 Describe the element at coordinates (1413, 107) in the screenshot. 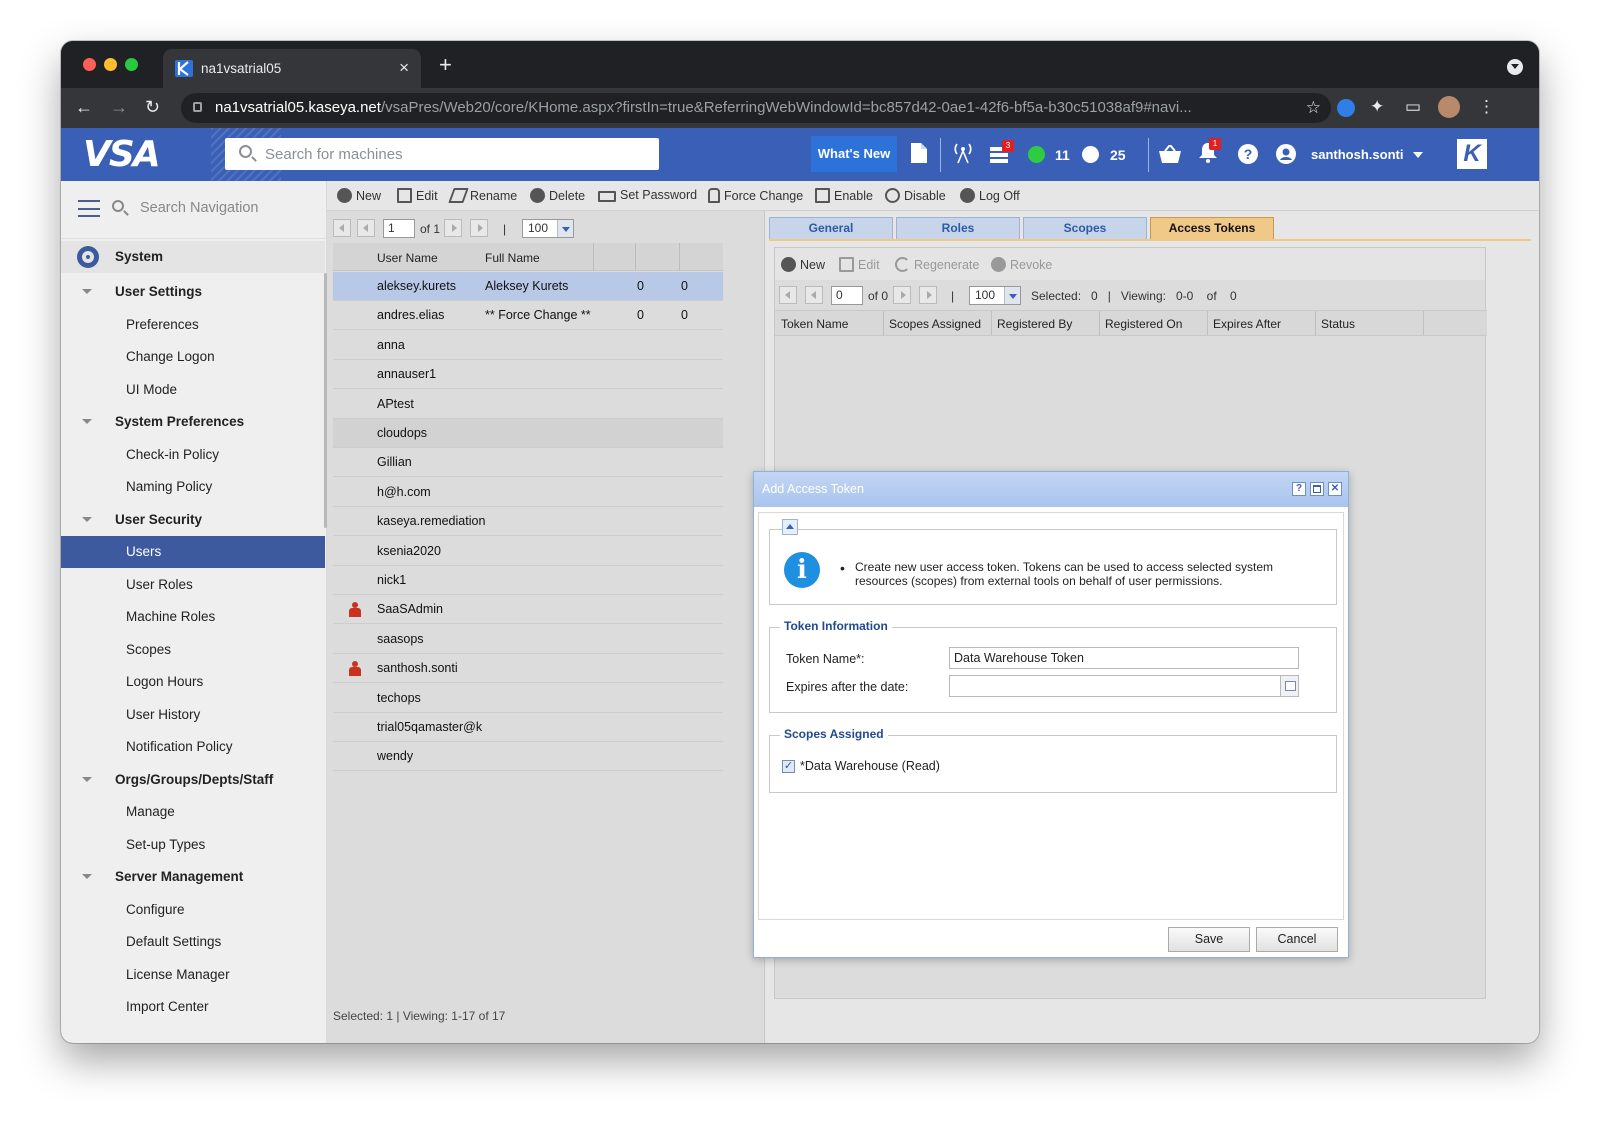

I see `cast-icon: ▭` at that location.